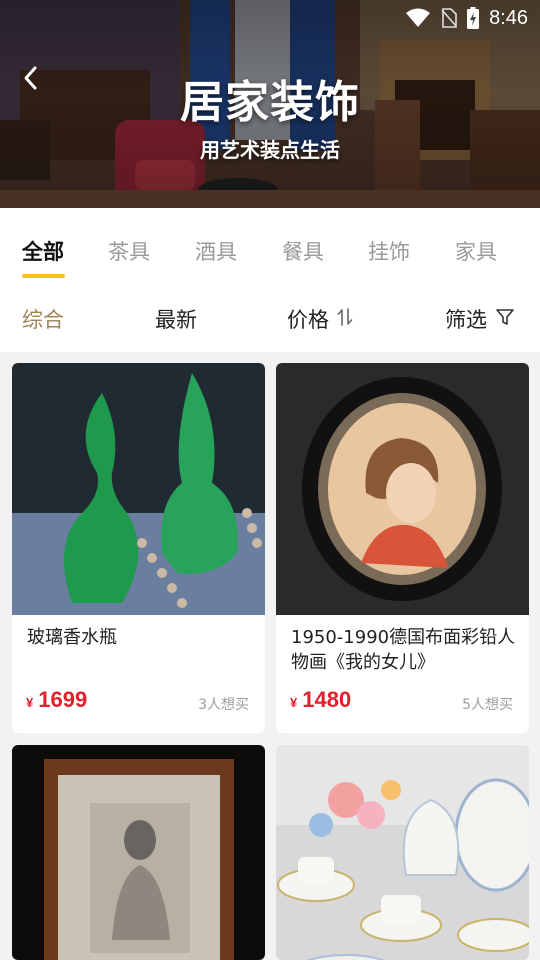 Image resolution: width=540 pixels, height=960 pixels. I want to click on product-image-porcelain-tea-set, so click(402, 852).